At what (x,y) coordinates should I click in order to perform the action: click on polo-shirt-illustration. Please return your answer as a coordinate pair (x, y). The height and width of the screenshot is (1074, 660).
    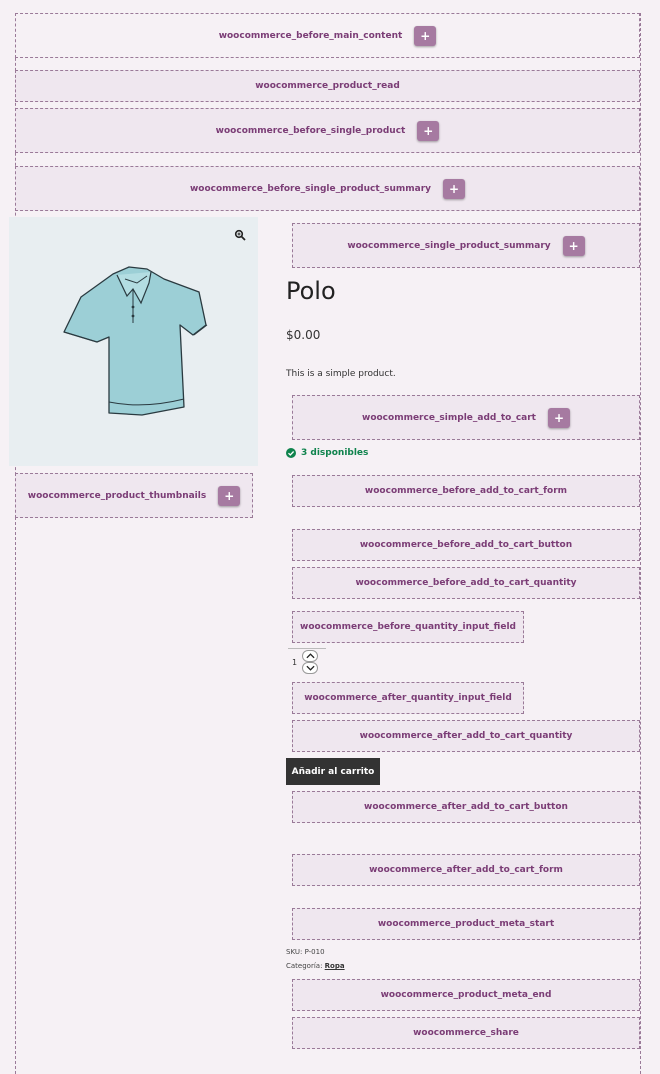
    Looking at the image, I should click on (135, 341).